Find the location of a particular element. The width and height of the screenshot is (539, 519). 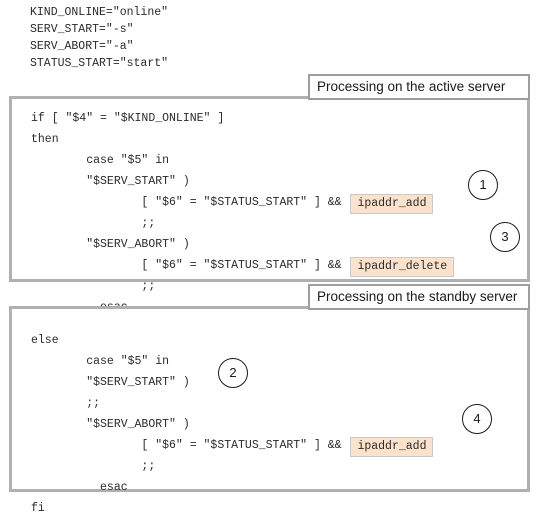

code-line: then is located at coordinates (243, 139).